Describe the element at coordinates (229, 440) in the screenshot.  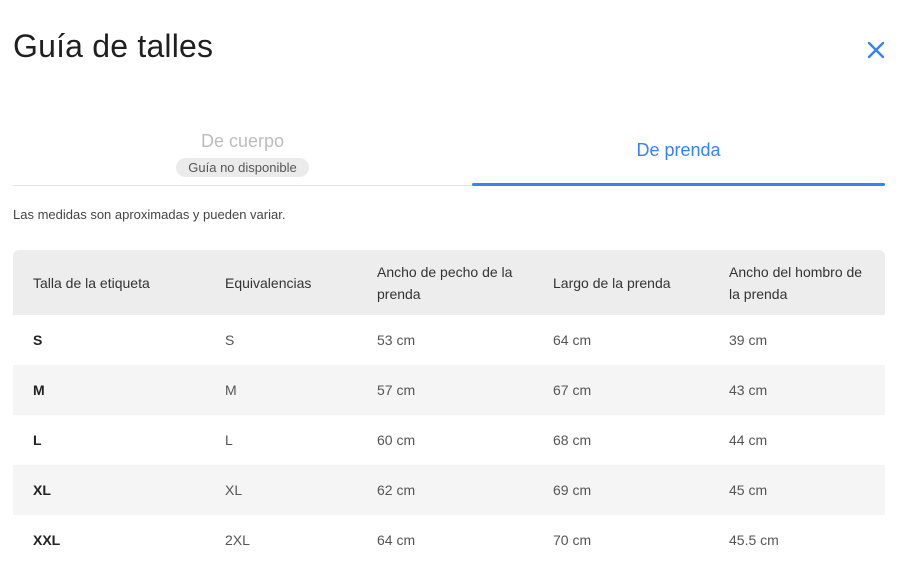
I see `cell-equivalence: L` at that location.